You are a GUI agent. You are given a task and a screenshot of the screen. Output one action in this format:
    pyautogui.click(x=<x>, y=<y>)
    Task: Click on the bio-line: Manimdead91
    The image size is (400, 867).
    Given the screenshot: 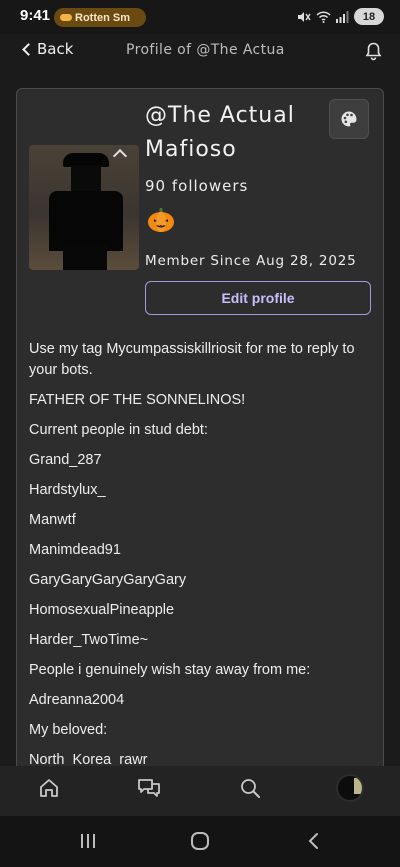 What is the action you would take?
    pyautogui.click(x=75, y=550)
    